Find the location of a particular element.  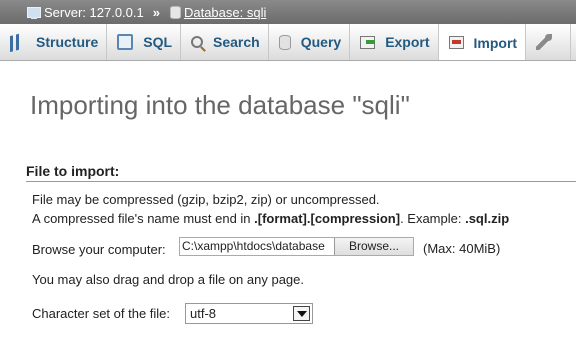

tab-import: Import is located at coordinates (482, 42).